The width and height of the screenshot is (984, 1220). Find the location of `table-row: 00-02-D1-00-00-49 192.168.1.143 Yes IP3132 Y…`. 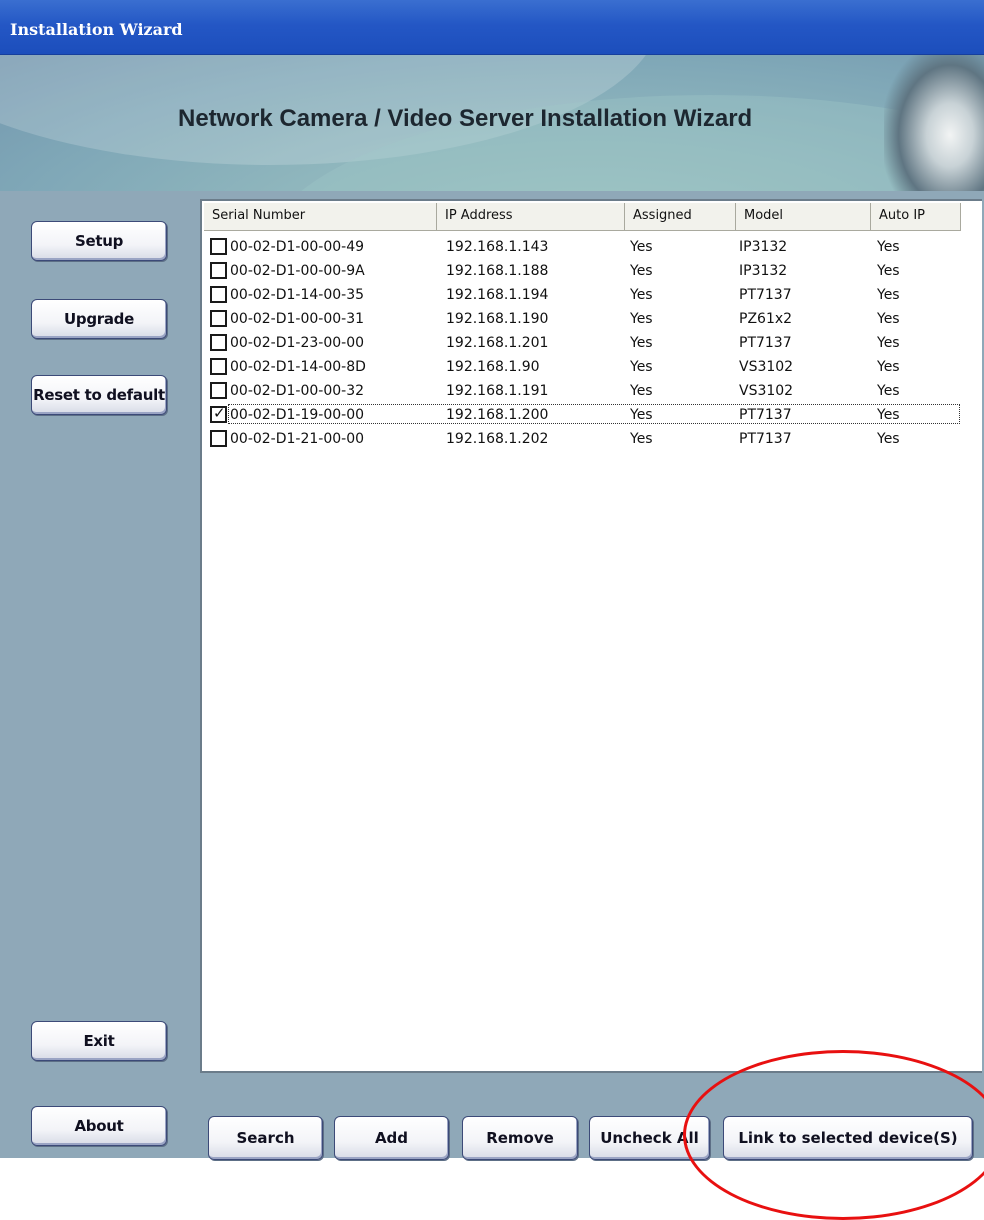

table-row: 00-02-D1-00-00-49 192.168.1.143 Yes IP3132 Y… is located at coordinates (584, 247).